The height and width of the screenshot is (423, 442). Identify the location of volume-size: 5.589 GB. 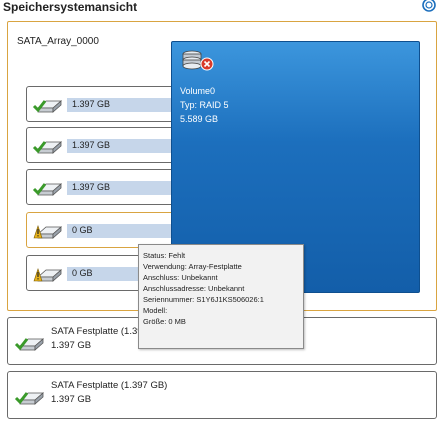
(199, 119).